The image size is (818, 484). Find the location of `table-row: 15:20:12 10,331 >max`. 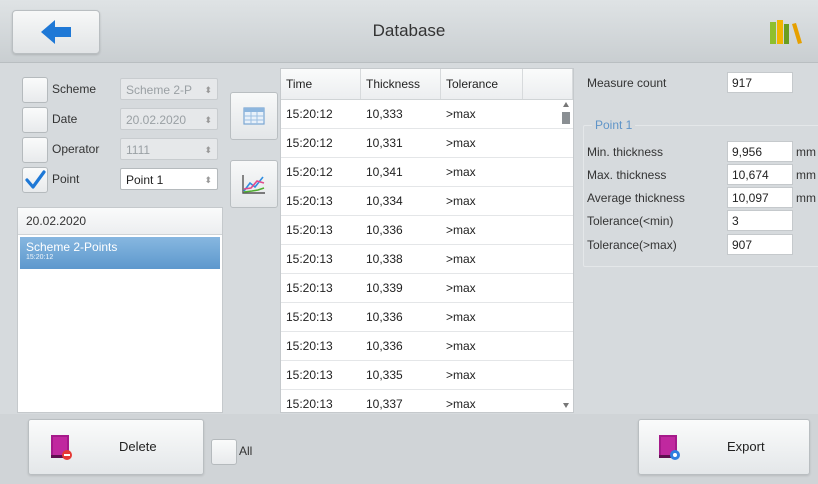

table-row: 15:20:12 10,331 >max is located at coordinates (427, 143).